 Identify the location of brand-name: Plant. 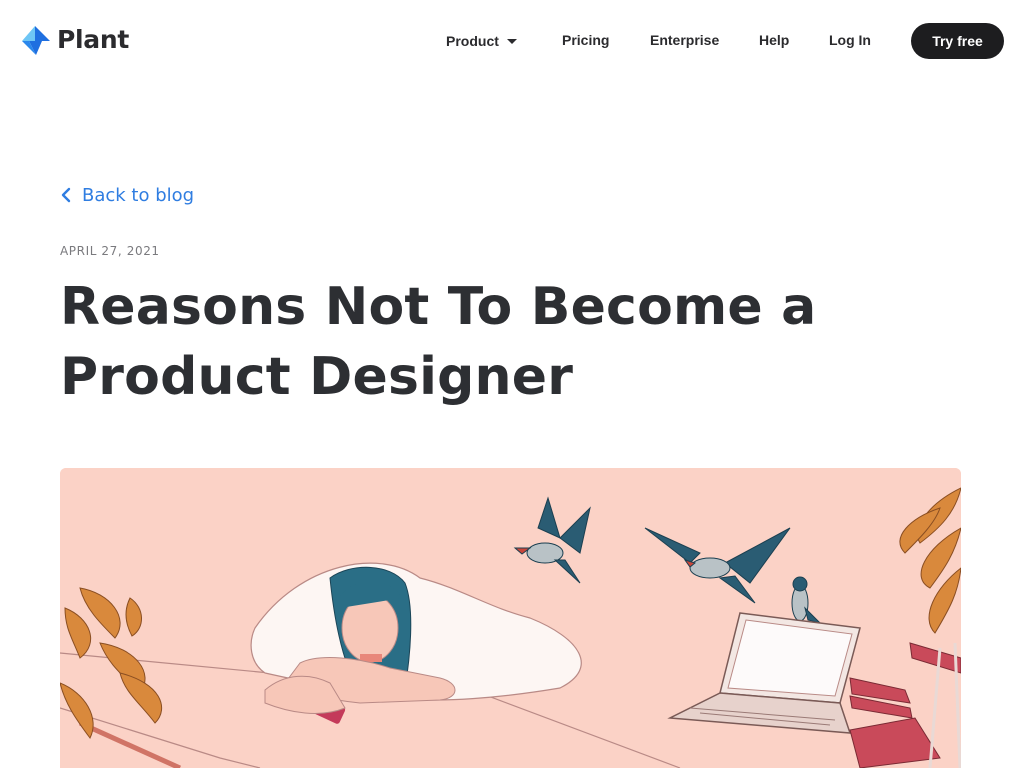
(93, 39).